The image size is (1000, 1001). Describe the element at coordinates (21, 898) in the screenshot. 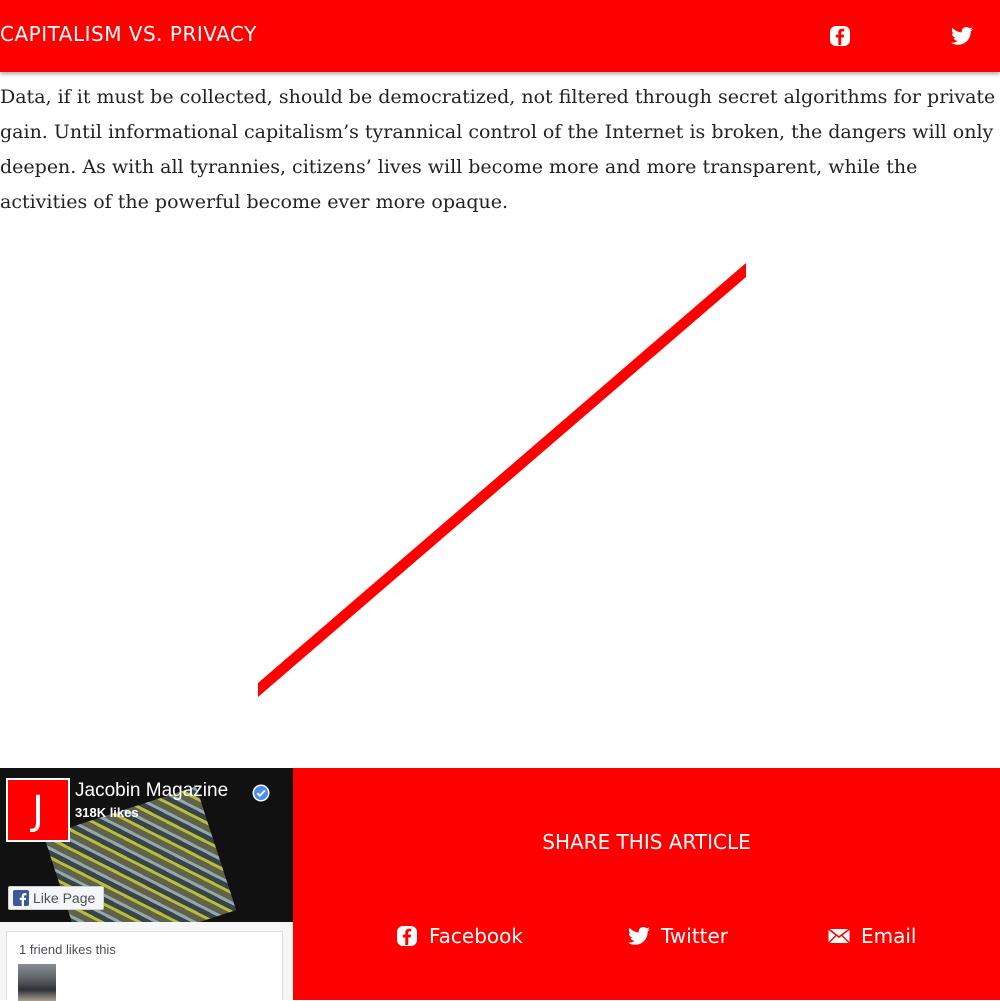

I see `facebook-small-icon` at that location.